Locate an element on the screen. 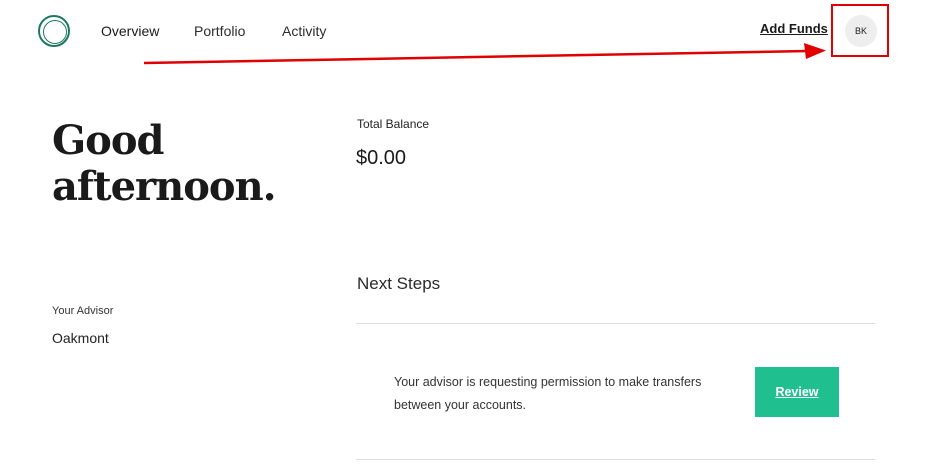  next-steps-title: Next Steps is located at coordinates (399, 283).